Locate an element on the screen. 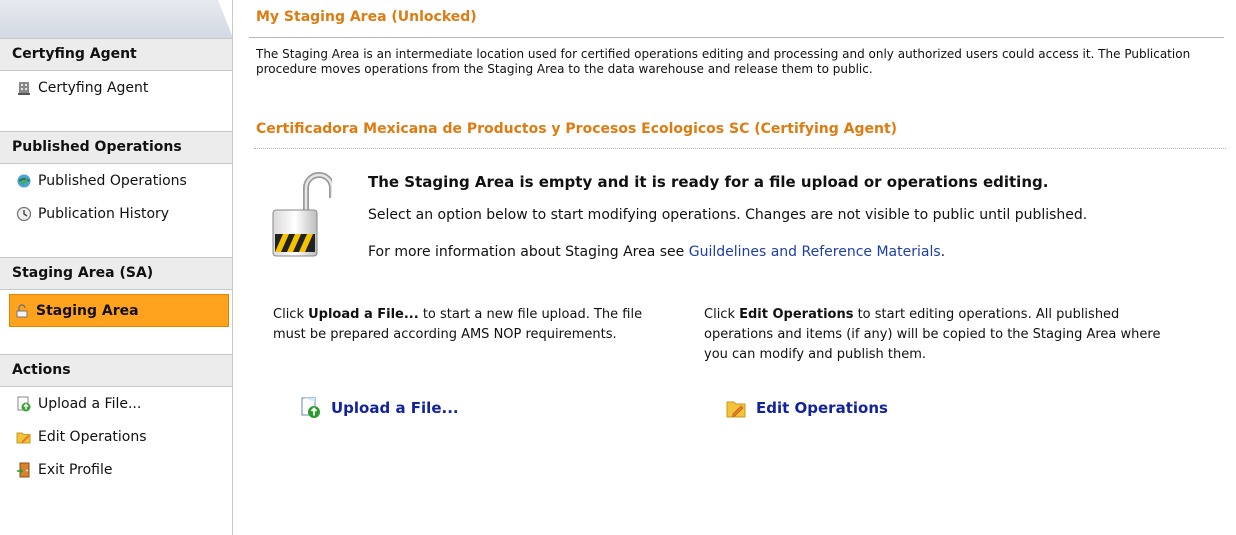  edit-operations-button: Edit Operations is located at coordinates (807, 408).